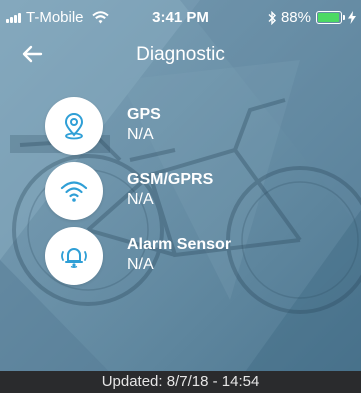 The width and height of the screenshot is (361, 393). Describe the element at coordinates (180, 382) in the screenshot. I see `last-updated-footer: Updated: 8/7/18 - 14:54` at that location.